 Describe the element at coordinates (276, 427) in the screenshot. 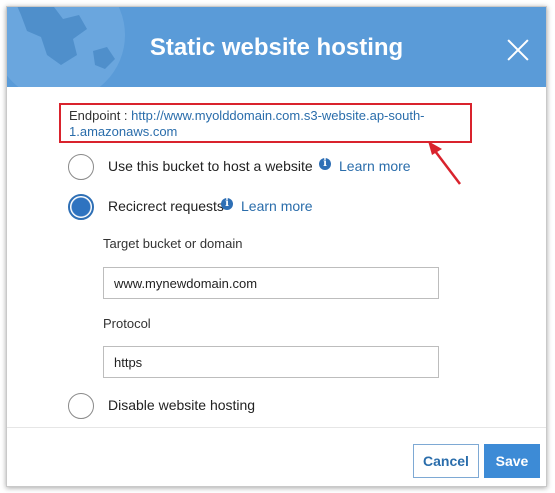

I see `footer-divider` at that location.